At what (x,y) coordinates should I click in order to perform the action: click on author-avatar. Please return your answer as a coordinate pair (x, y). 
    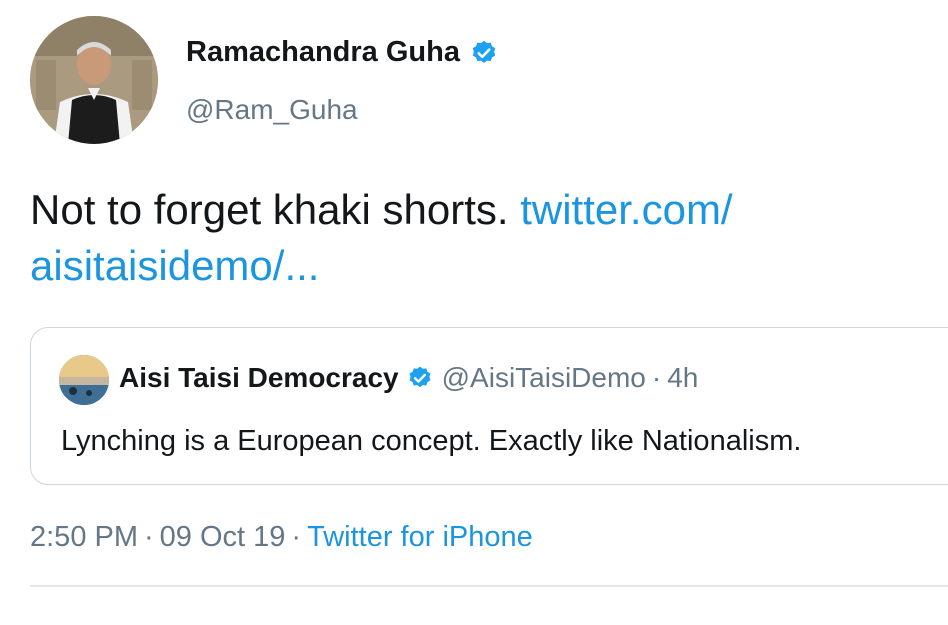
    Looking at the image, I should click on (94, 80).